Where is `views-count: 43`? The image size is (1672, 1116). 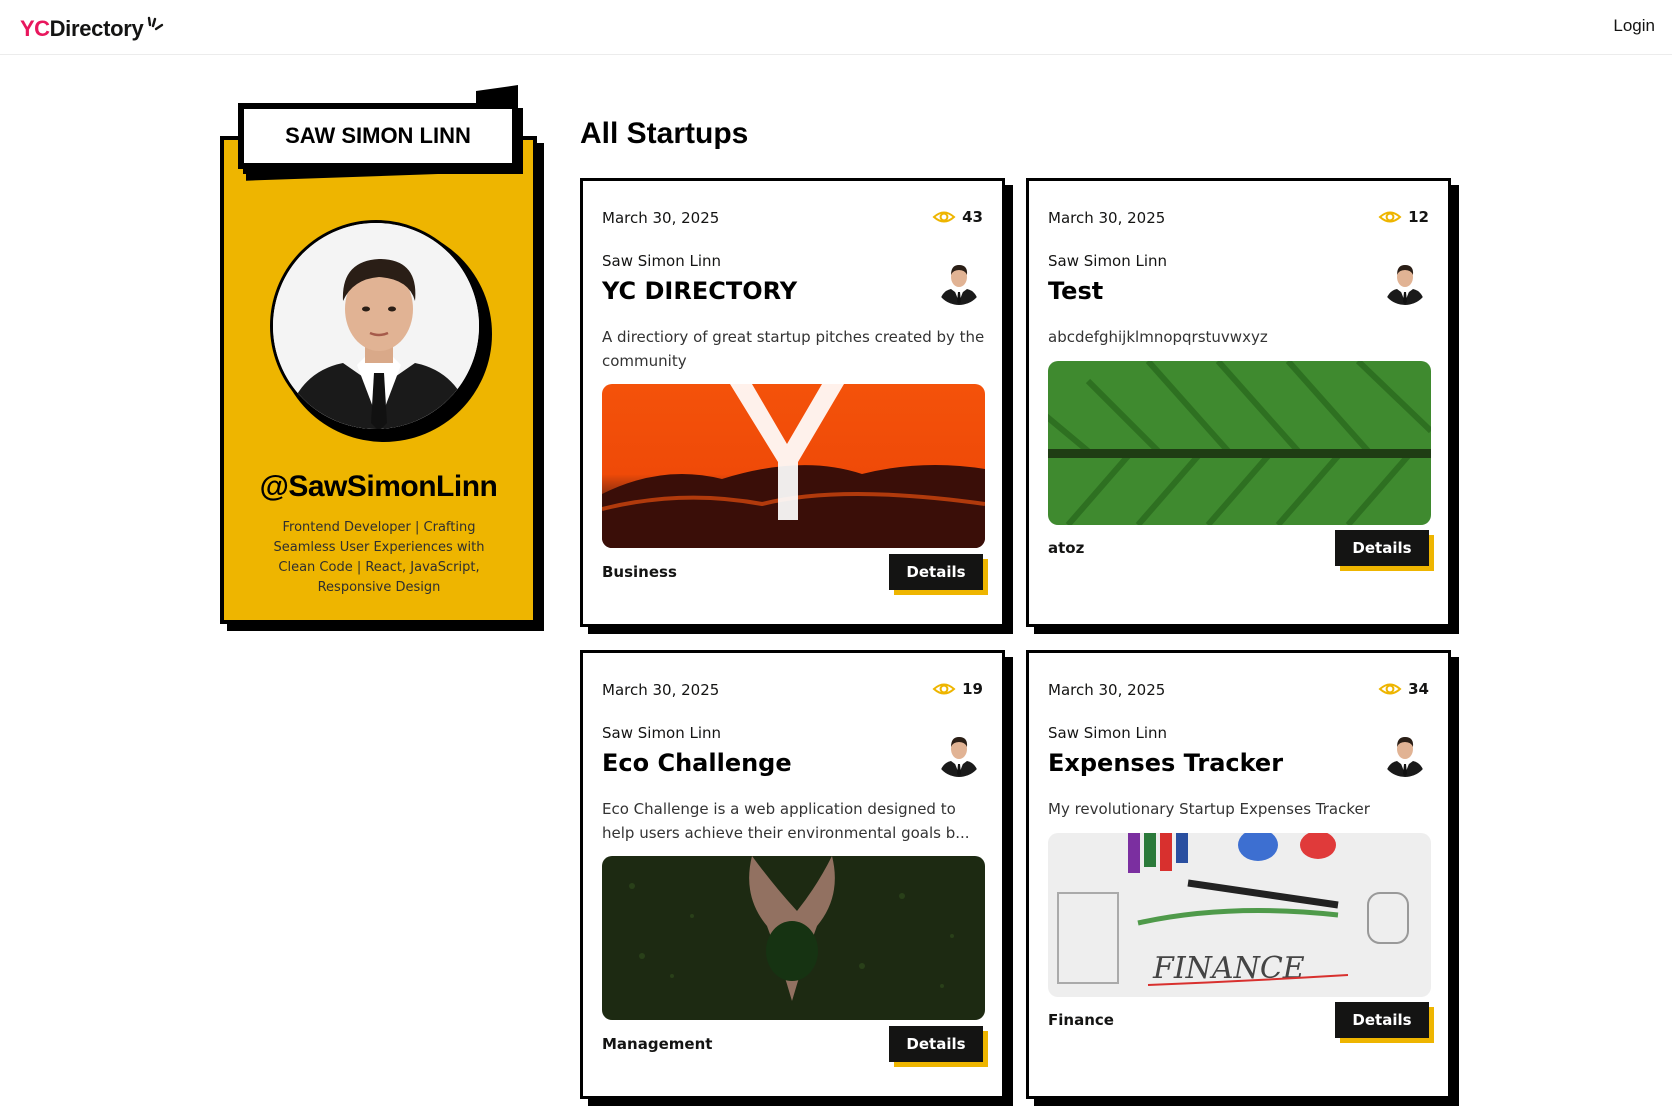
views-count: 43 is located at coordinates (972, 217).